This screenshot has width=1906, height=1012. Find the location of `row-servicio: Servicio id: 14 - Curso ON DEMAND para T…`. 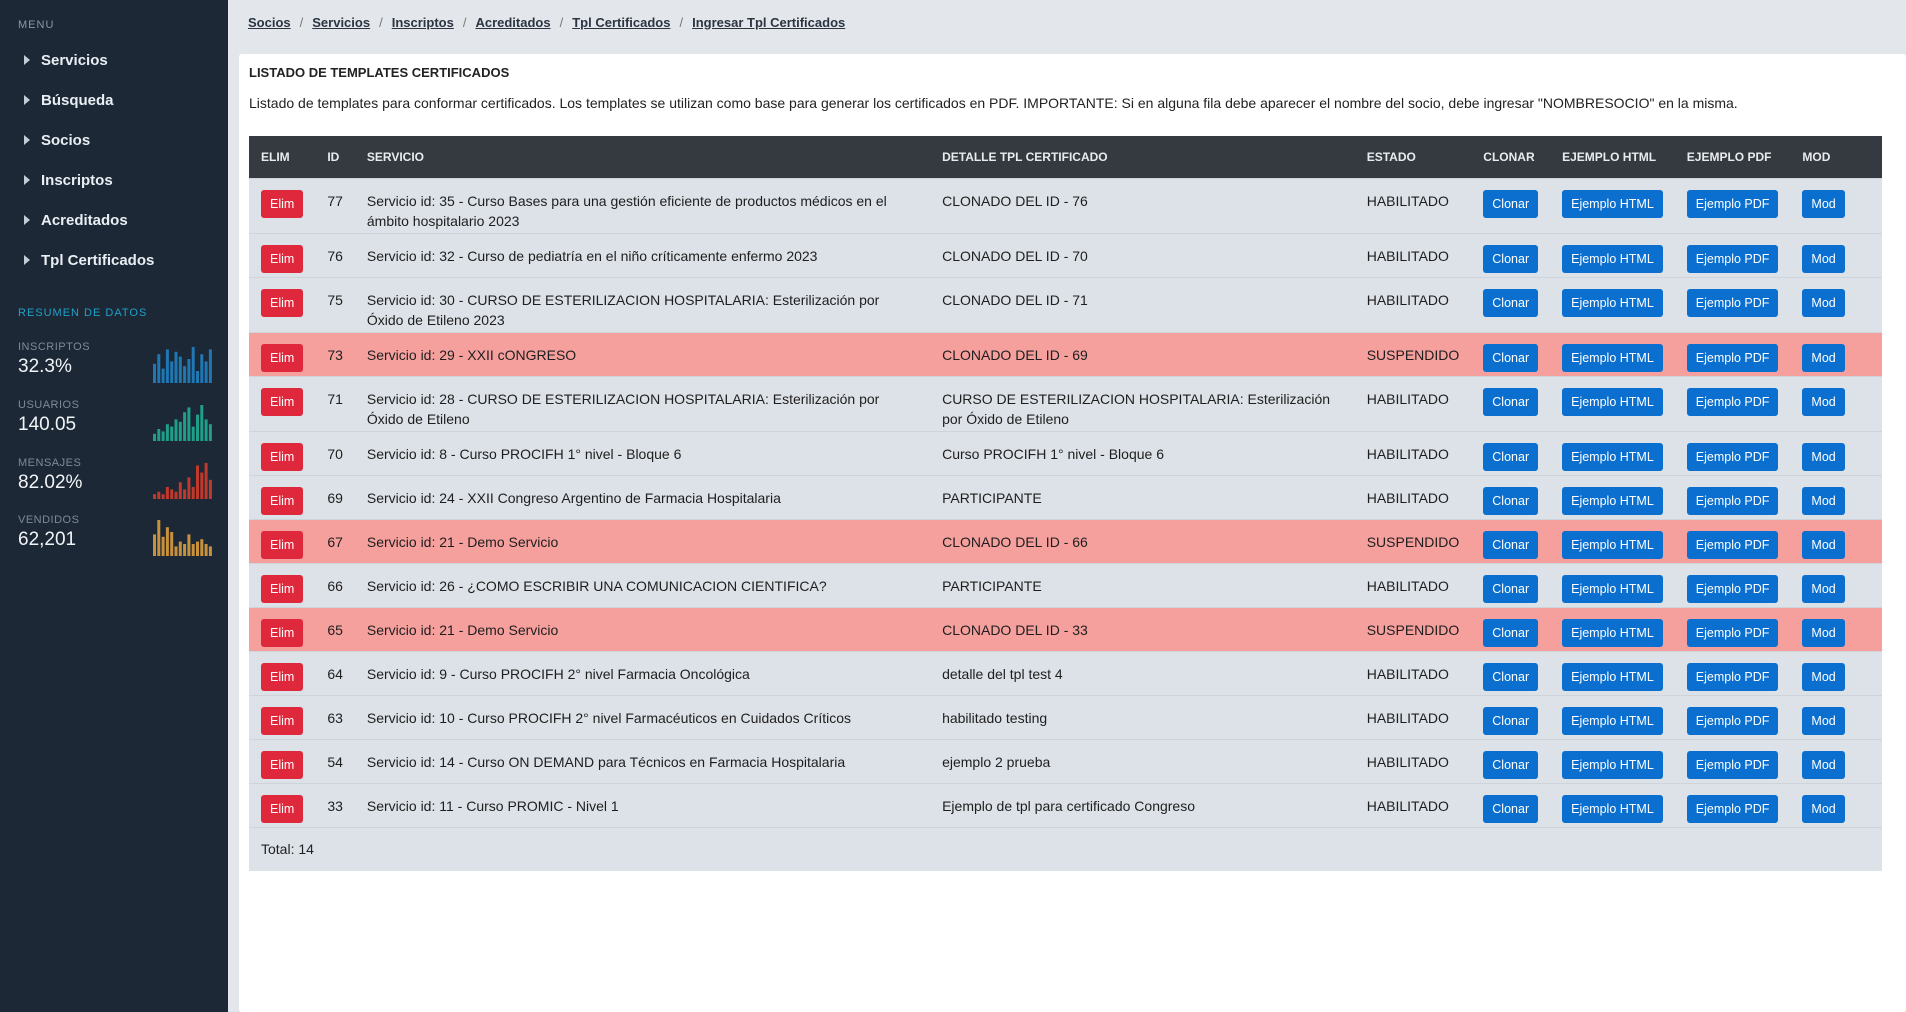

row-servicio: Servicio id: 14 - Curso ON DEMAND para T… is located at coordinates (606, 761).